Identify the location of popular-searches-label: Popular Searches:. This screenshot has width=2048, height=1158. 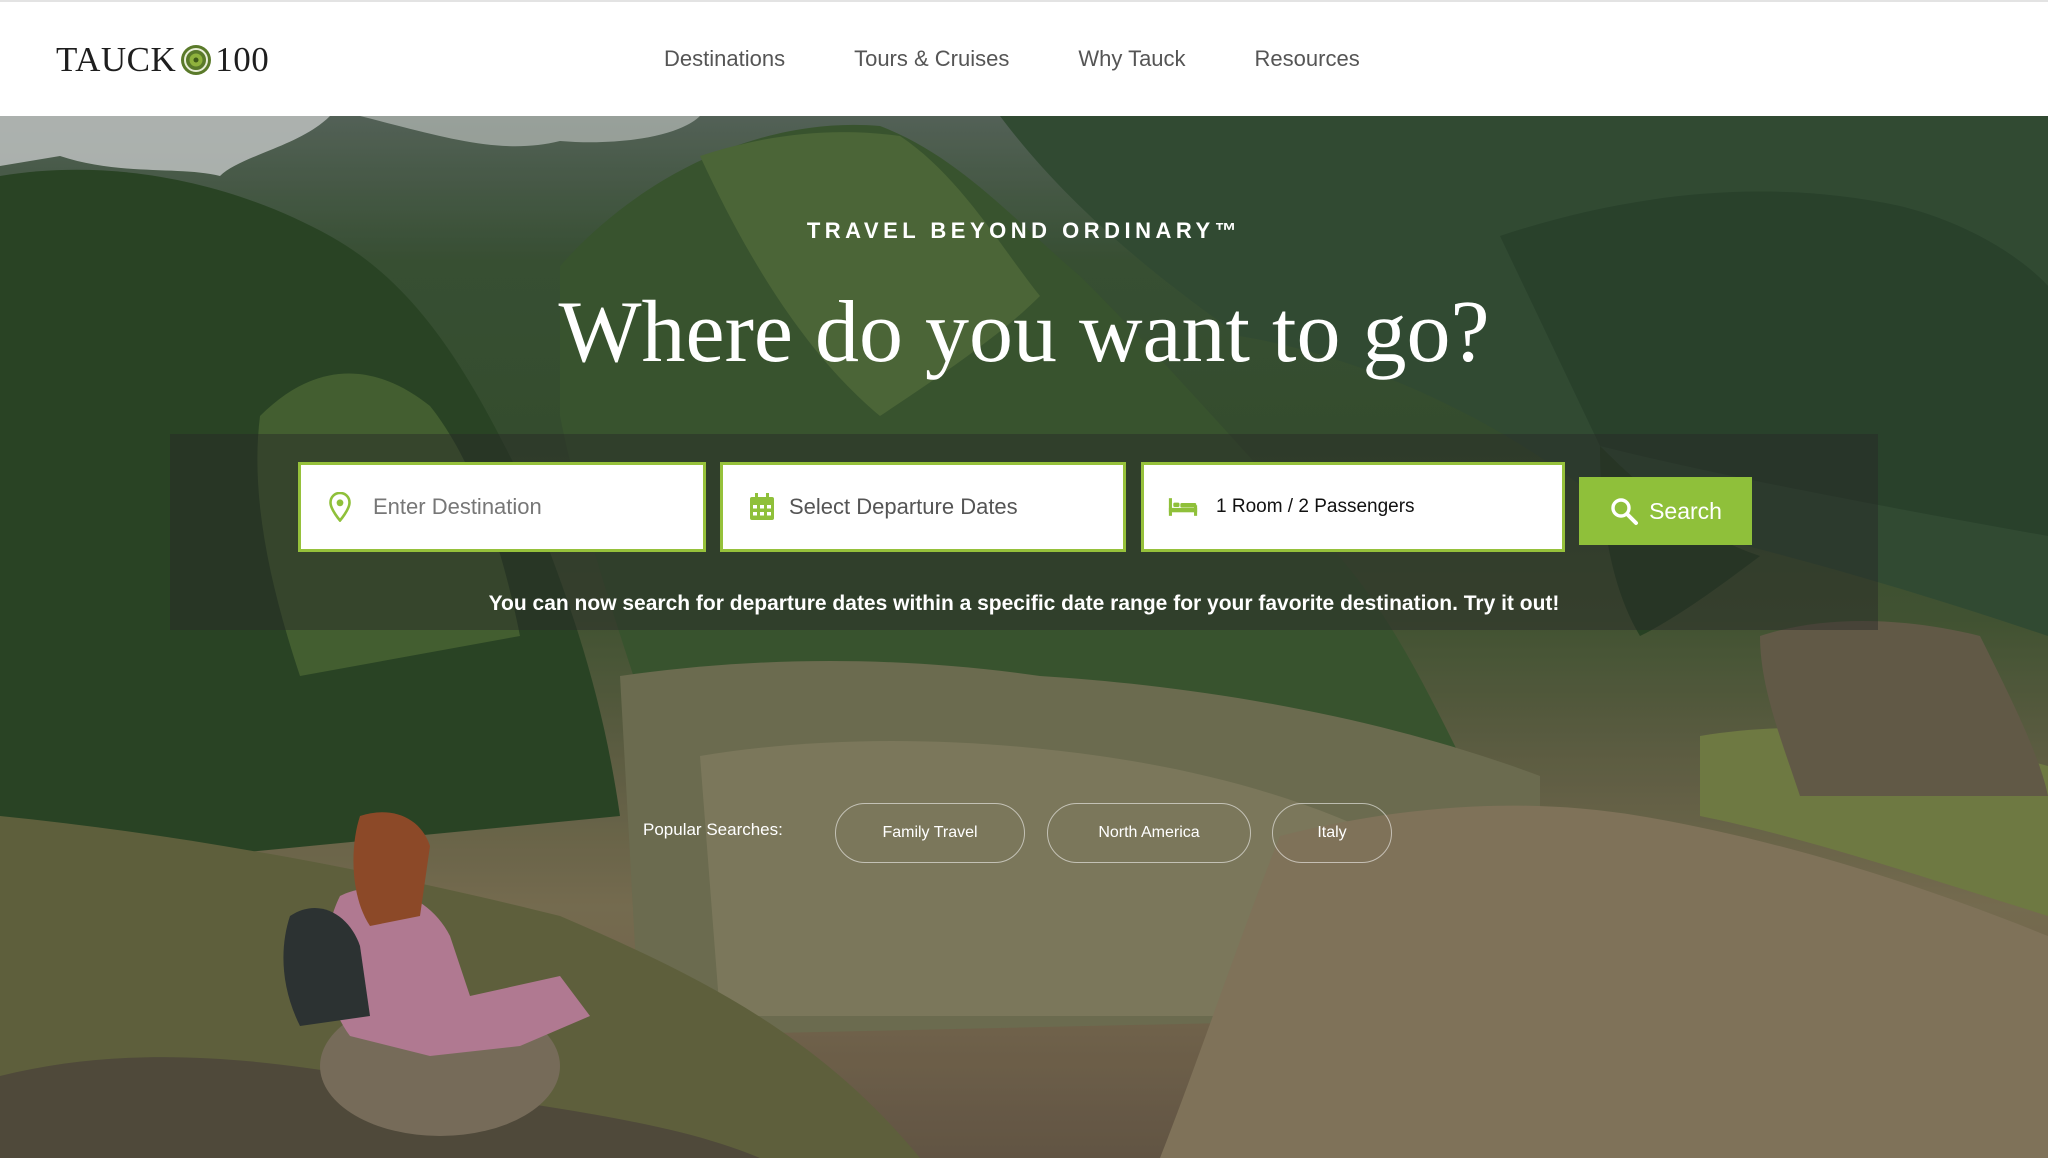
(713, 829).